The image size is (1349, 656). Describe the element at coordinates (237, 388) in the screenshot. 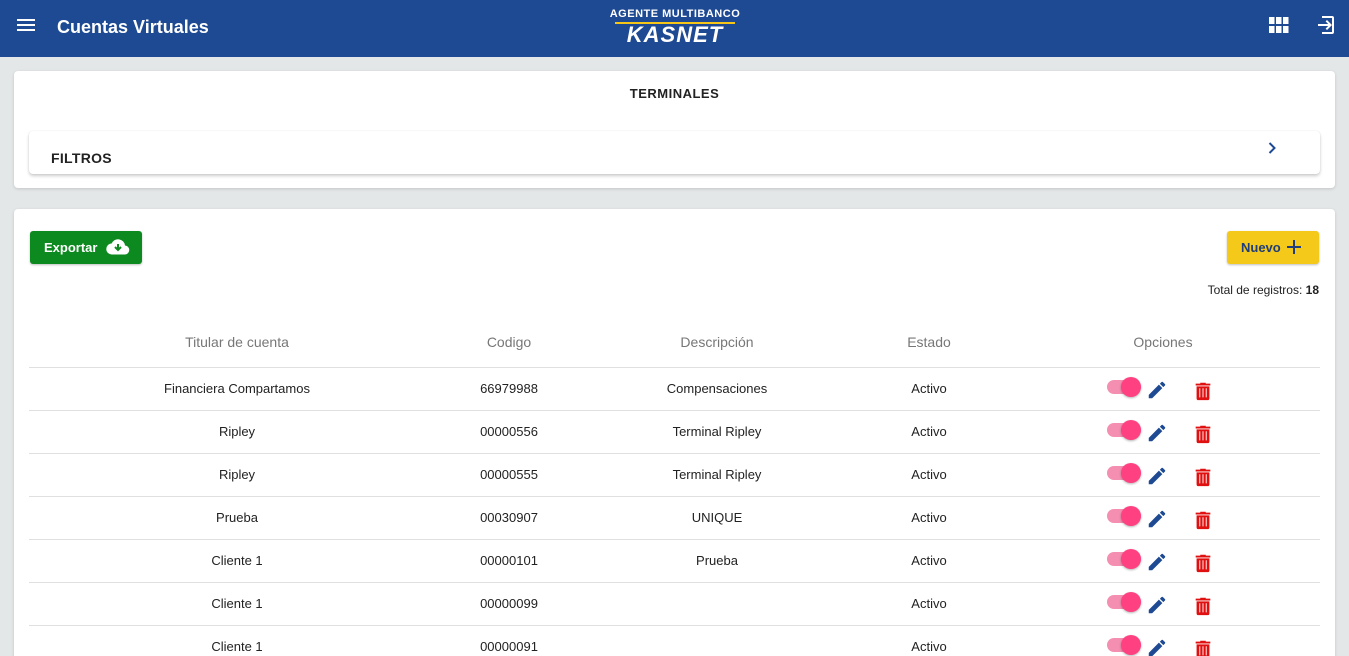

I see `cell-titular: Financiera Compartamos` at that location.